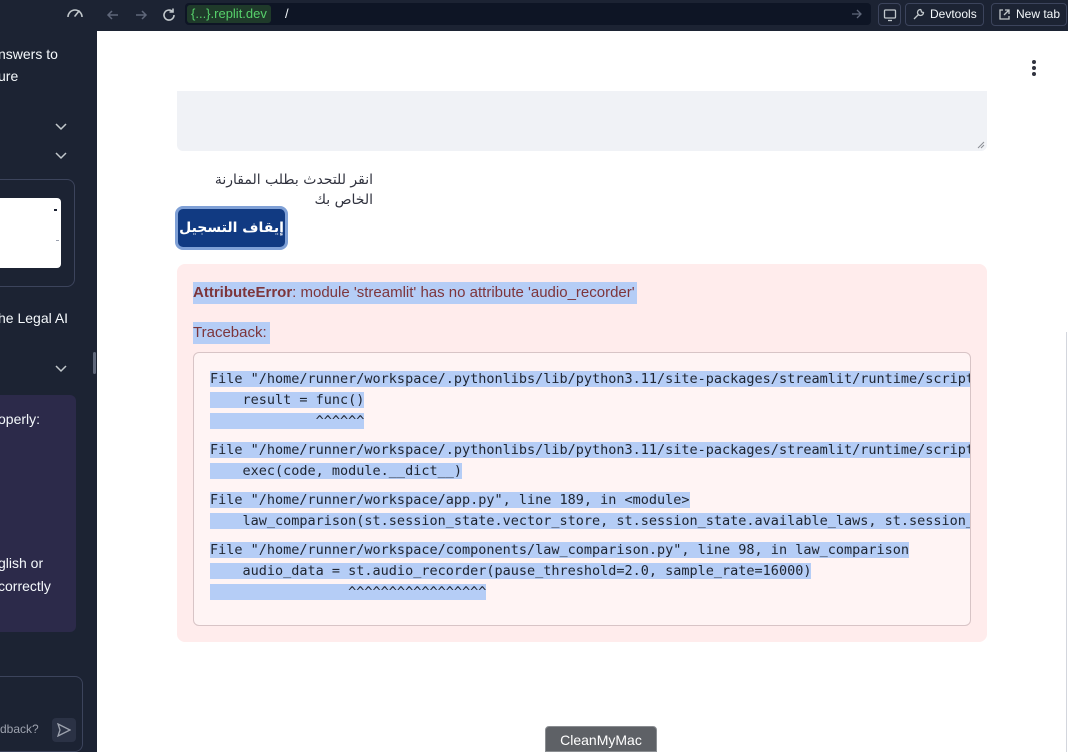 The height and width of the screenshot is (752, 1068). Describe the element at coordinates (30, 233) in the screenshot. I see `sidebar-card-preview` at that location.